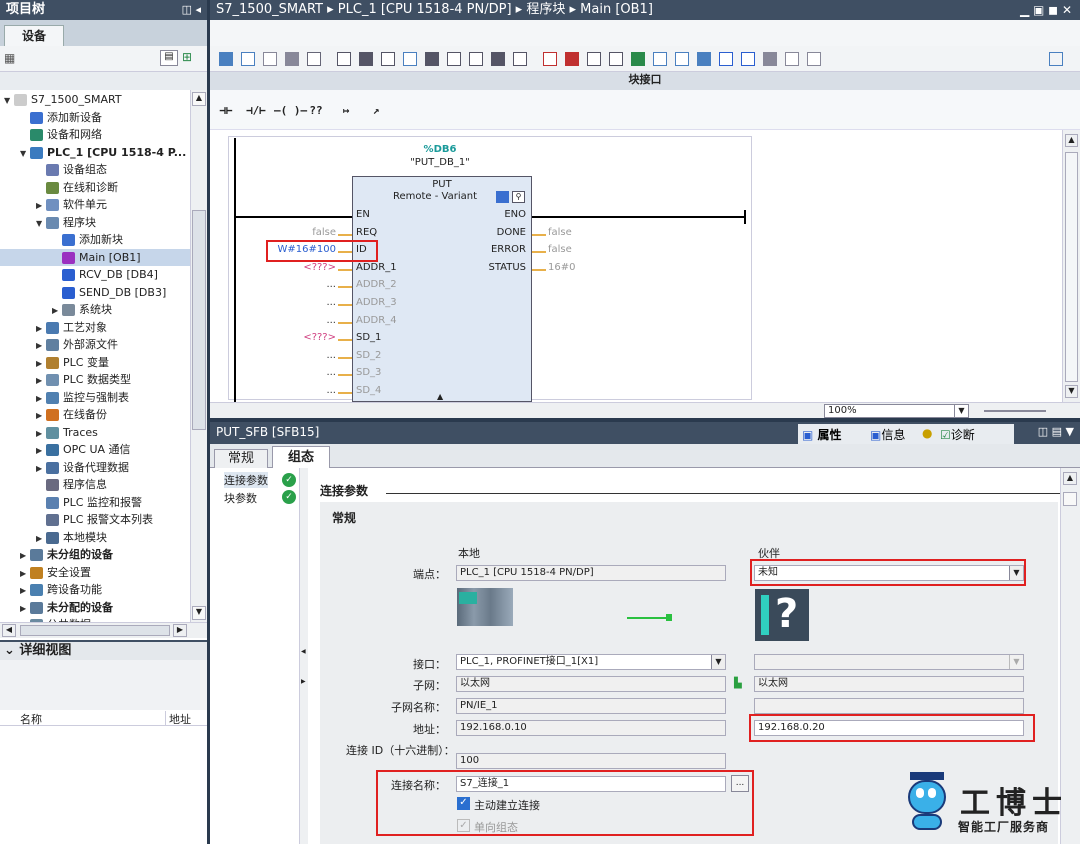 This screenshot has height=844, width=1080. I want to click on block-settings-icon, so click(502, 197).